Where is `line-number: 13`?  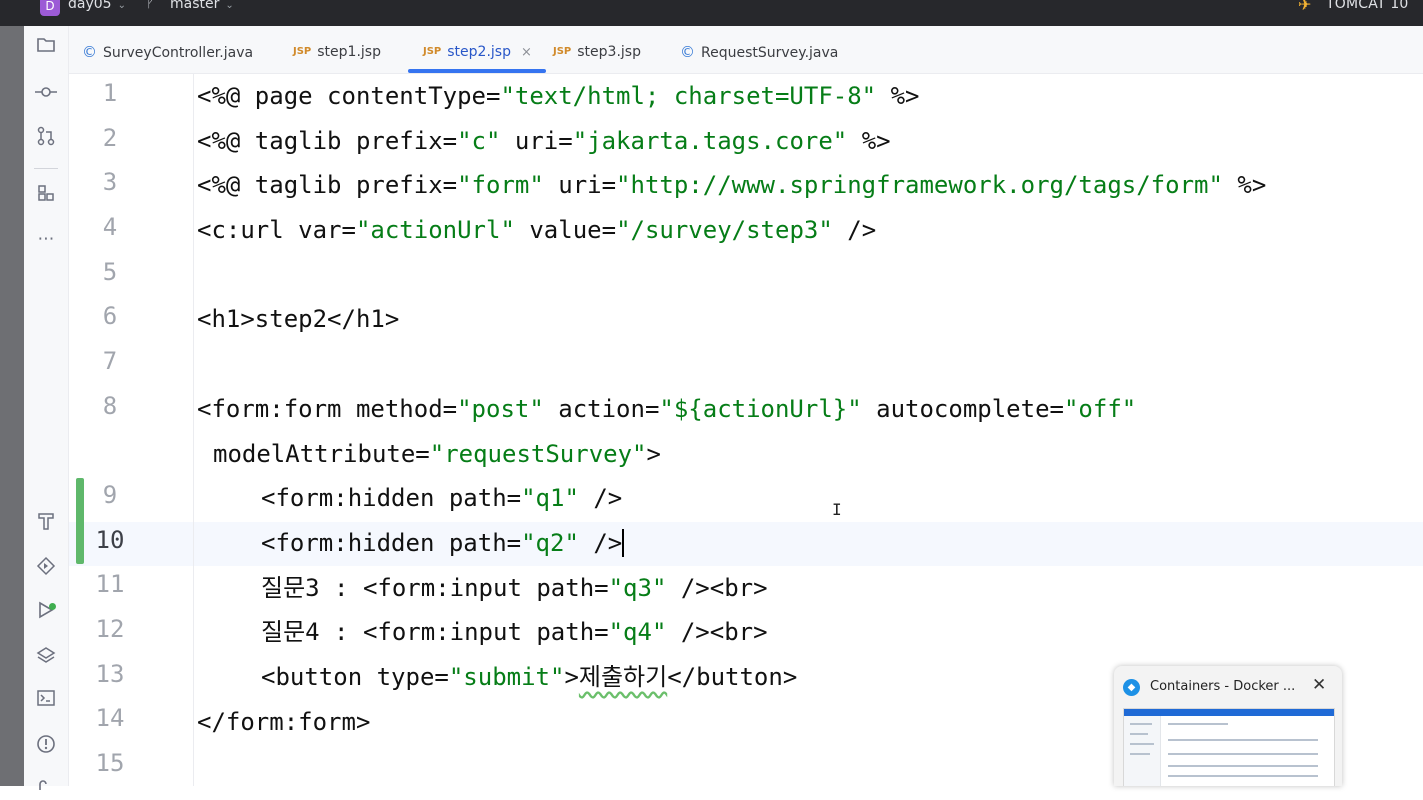
line-number: 13 is located at coordinates (110, 674).